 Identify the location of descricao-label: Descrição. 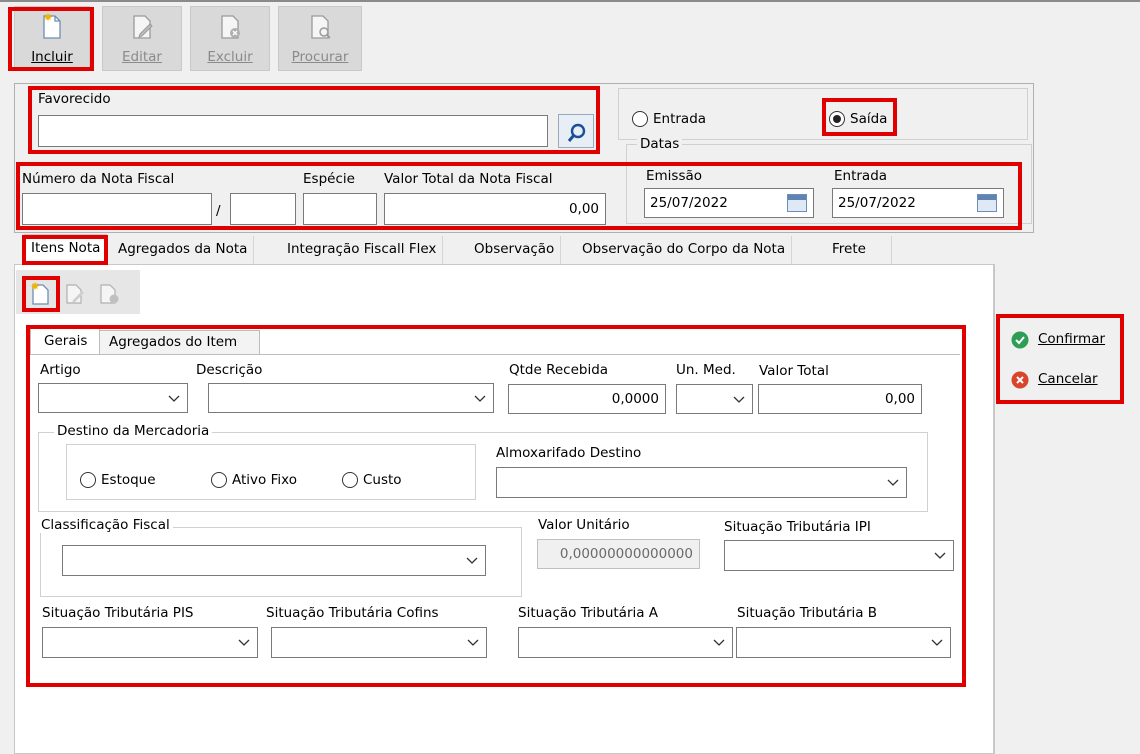
(229, 370).